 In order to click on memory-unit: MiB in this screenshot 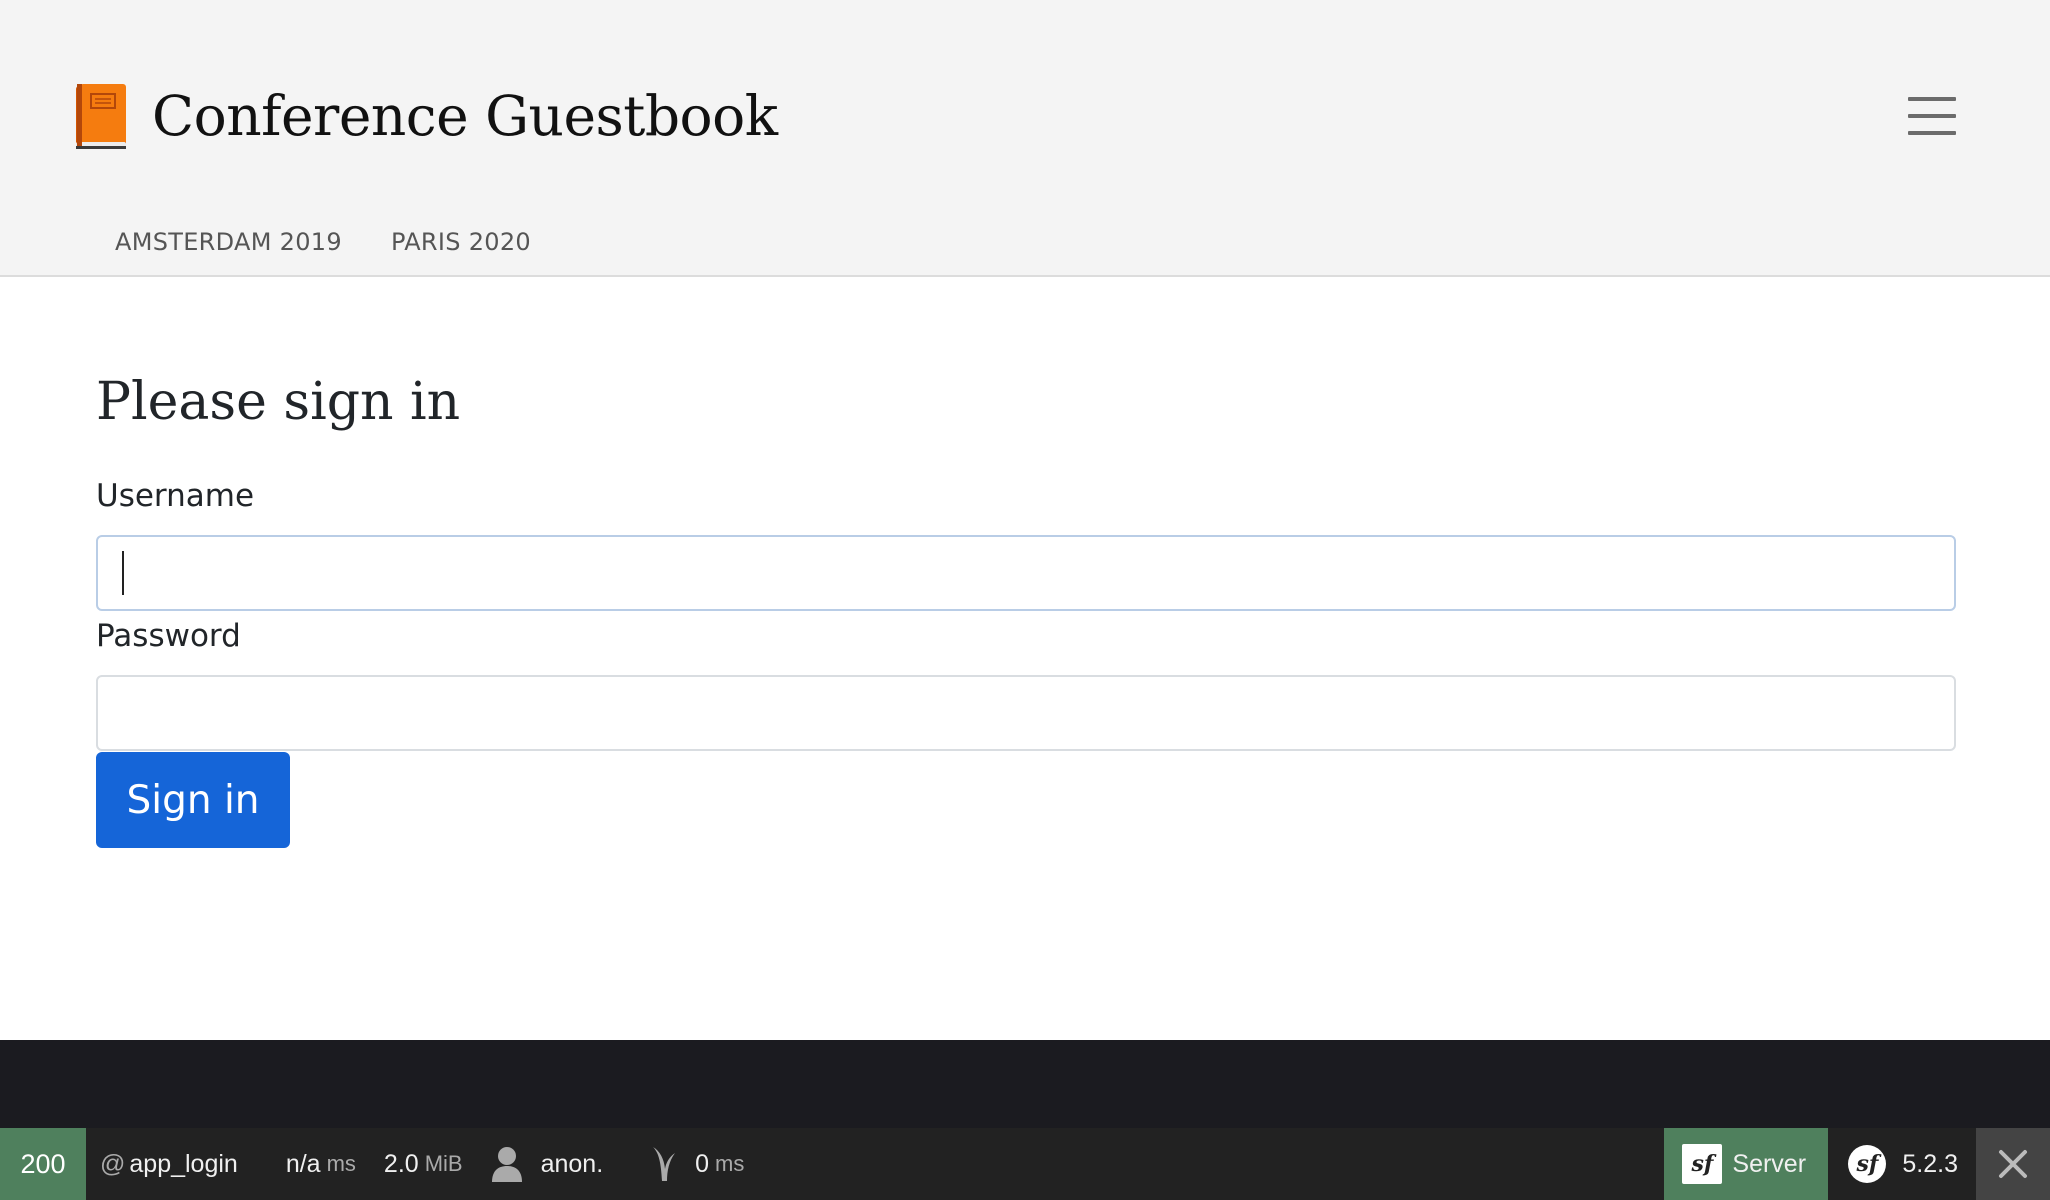, I will do `click(443, 1163)`.